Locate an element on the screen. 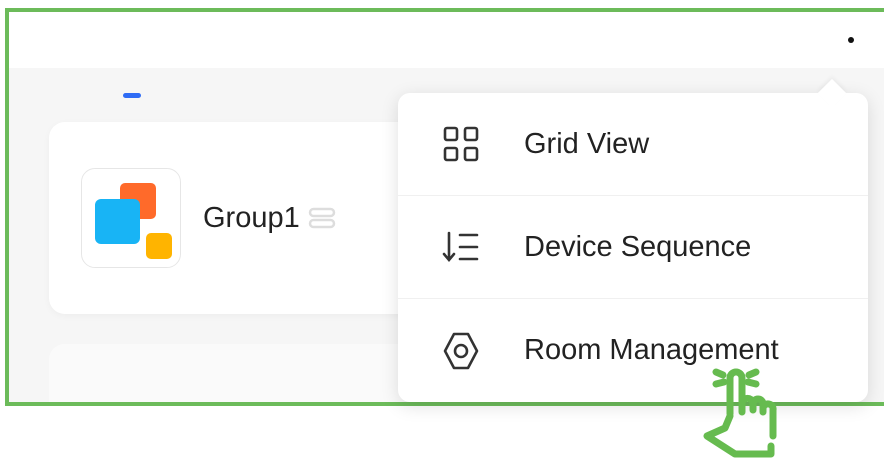 The height and width of the screenshot is (462, 884). more-icon is located at coordinates (851, 40).